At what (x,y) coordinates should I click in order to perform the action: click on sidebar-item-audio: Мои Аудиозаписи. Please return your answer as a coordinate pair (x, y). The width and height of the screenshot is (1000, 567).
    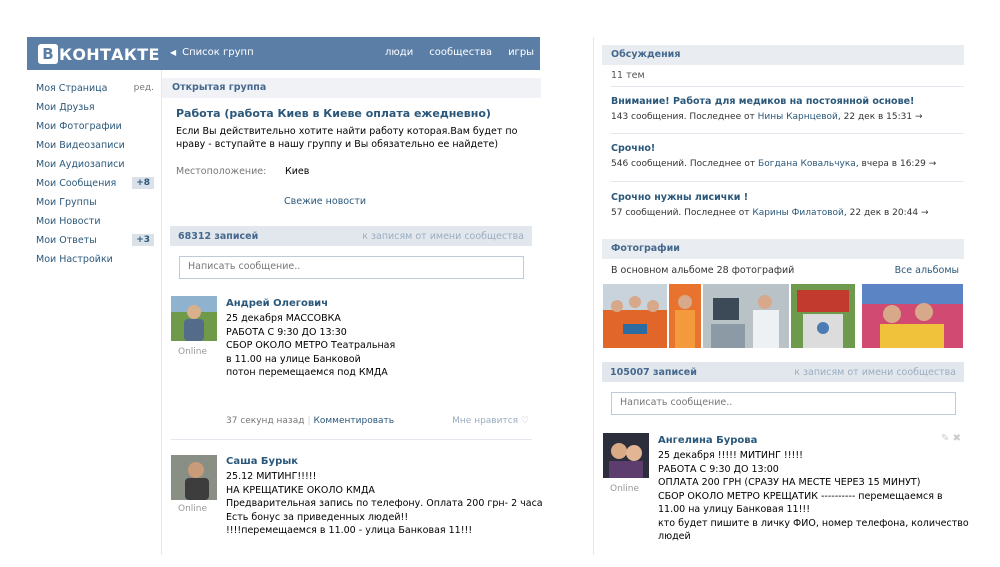
    Looking at the image, I should click on (95, 164).